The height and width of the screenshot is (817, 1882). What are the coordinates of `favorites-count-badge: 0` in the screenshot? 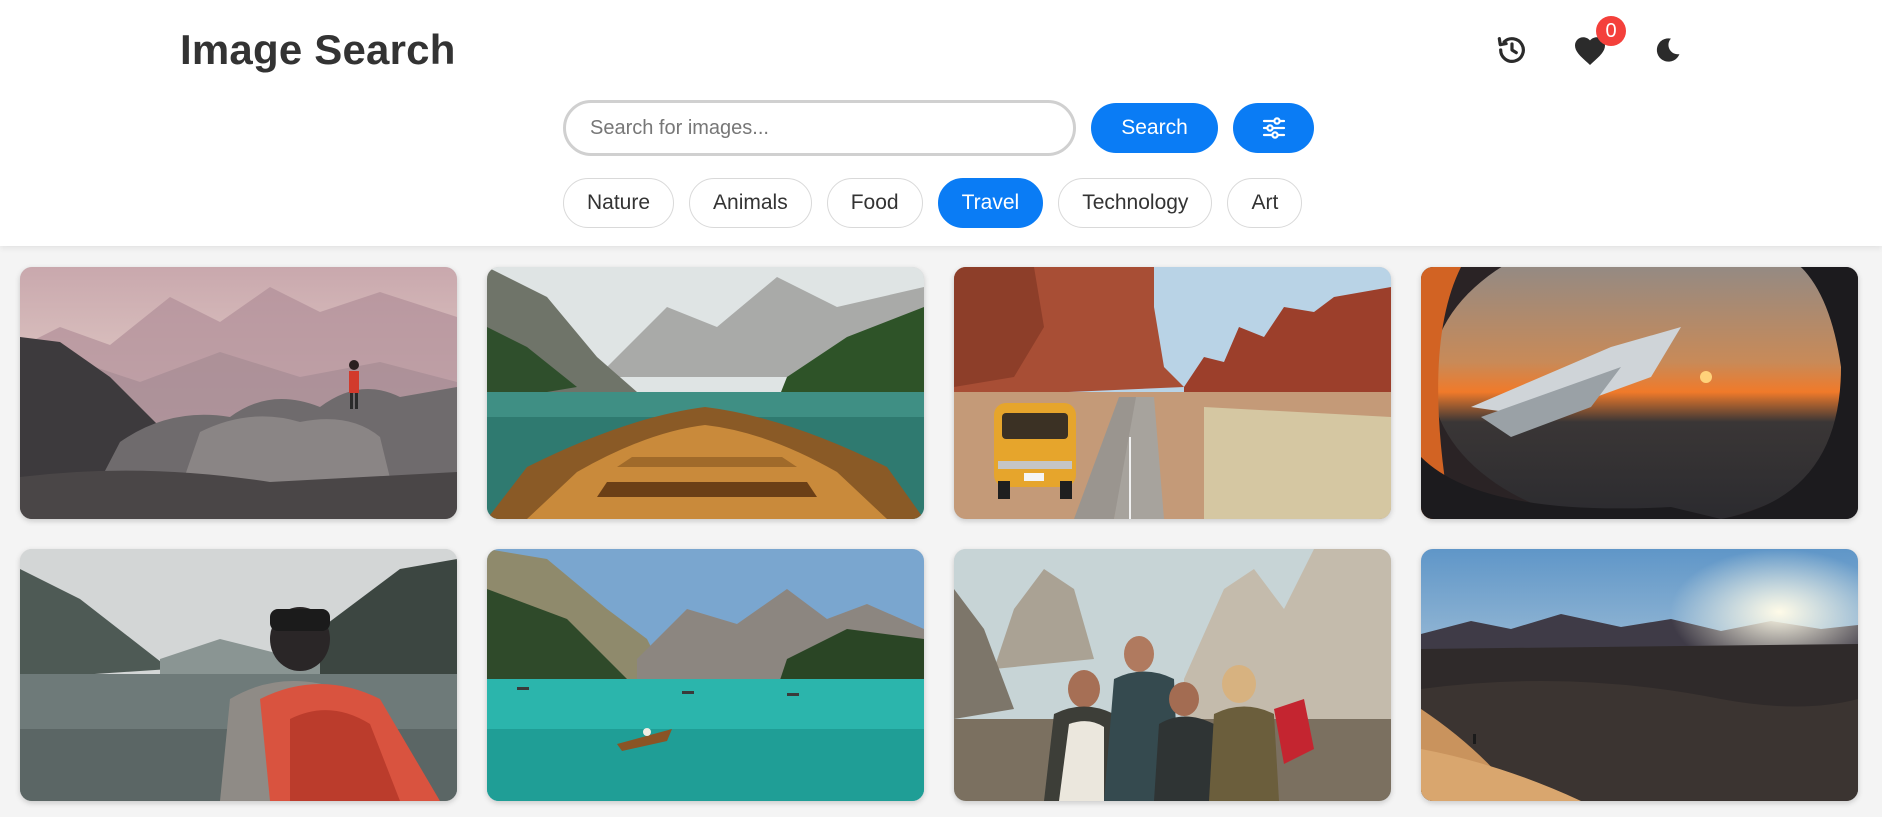 It's located at (1611, 31).